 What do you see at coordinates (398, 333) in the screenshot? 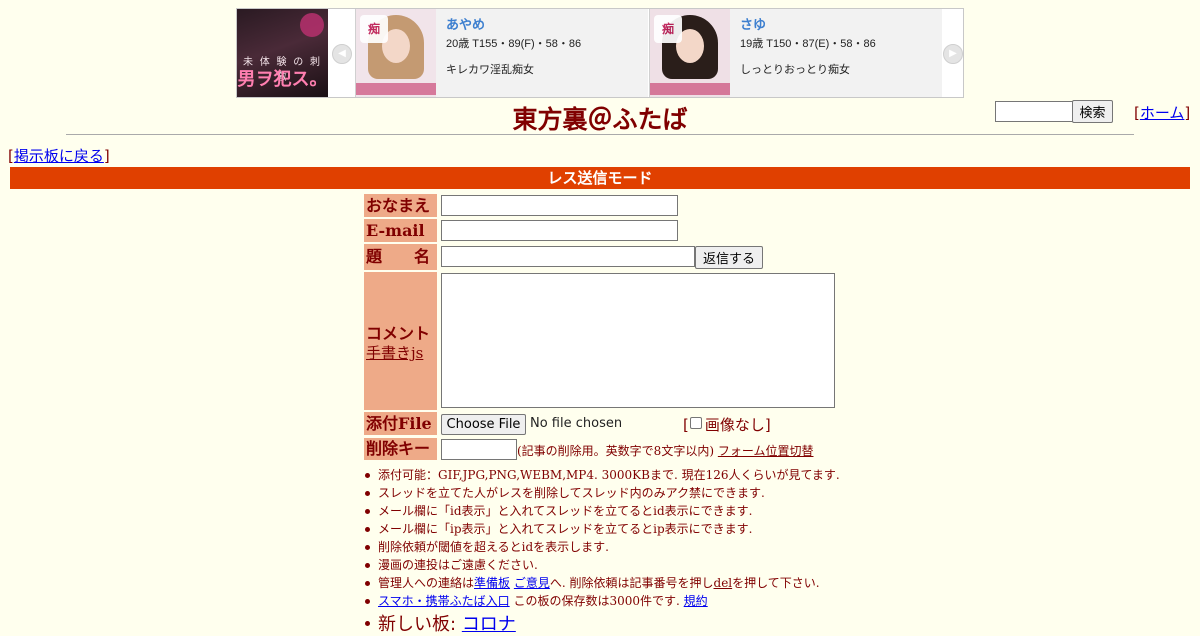
I see `comment-label: コメント` at bounding box center [398, 333].